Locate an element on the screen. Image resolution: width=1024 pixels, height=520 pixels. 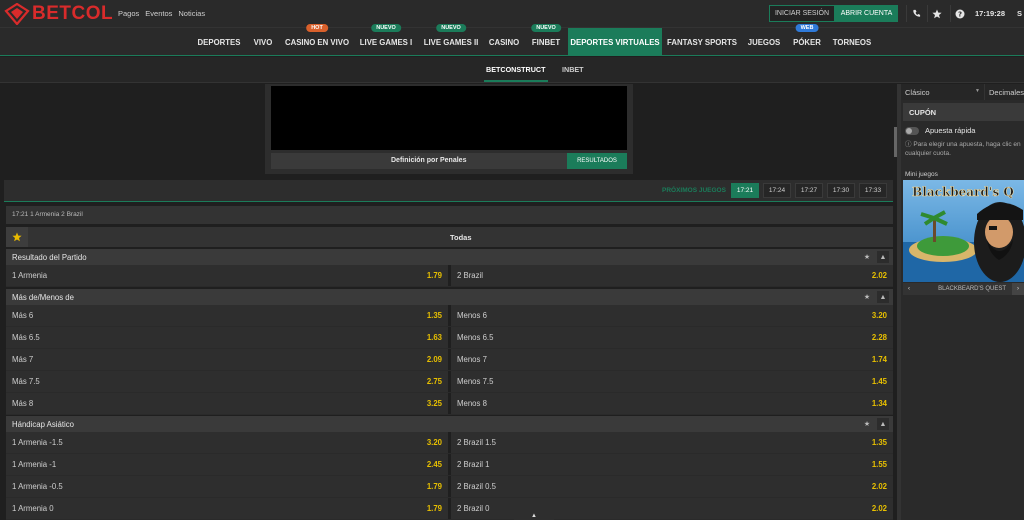
odd-cell: 1 Armenia -1.5 3.20 is located at coordinates (227, 442).